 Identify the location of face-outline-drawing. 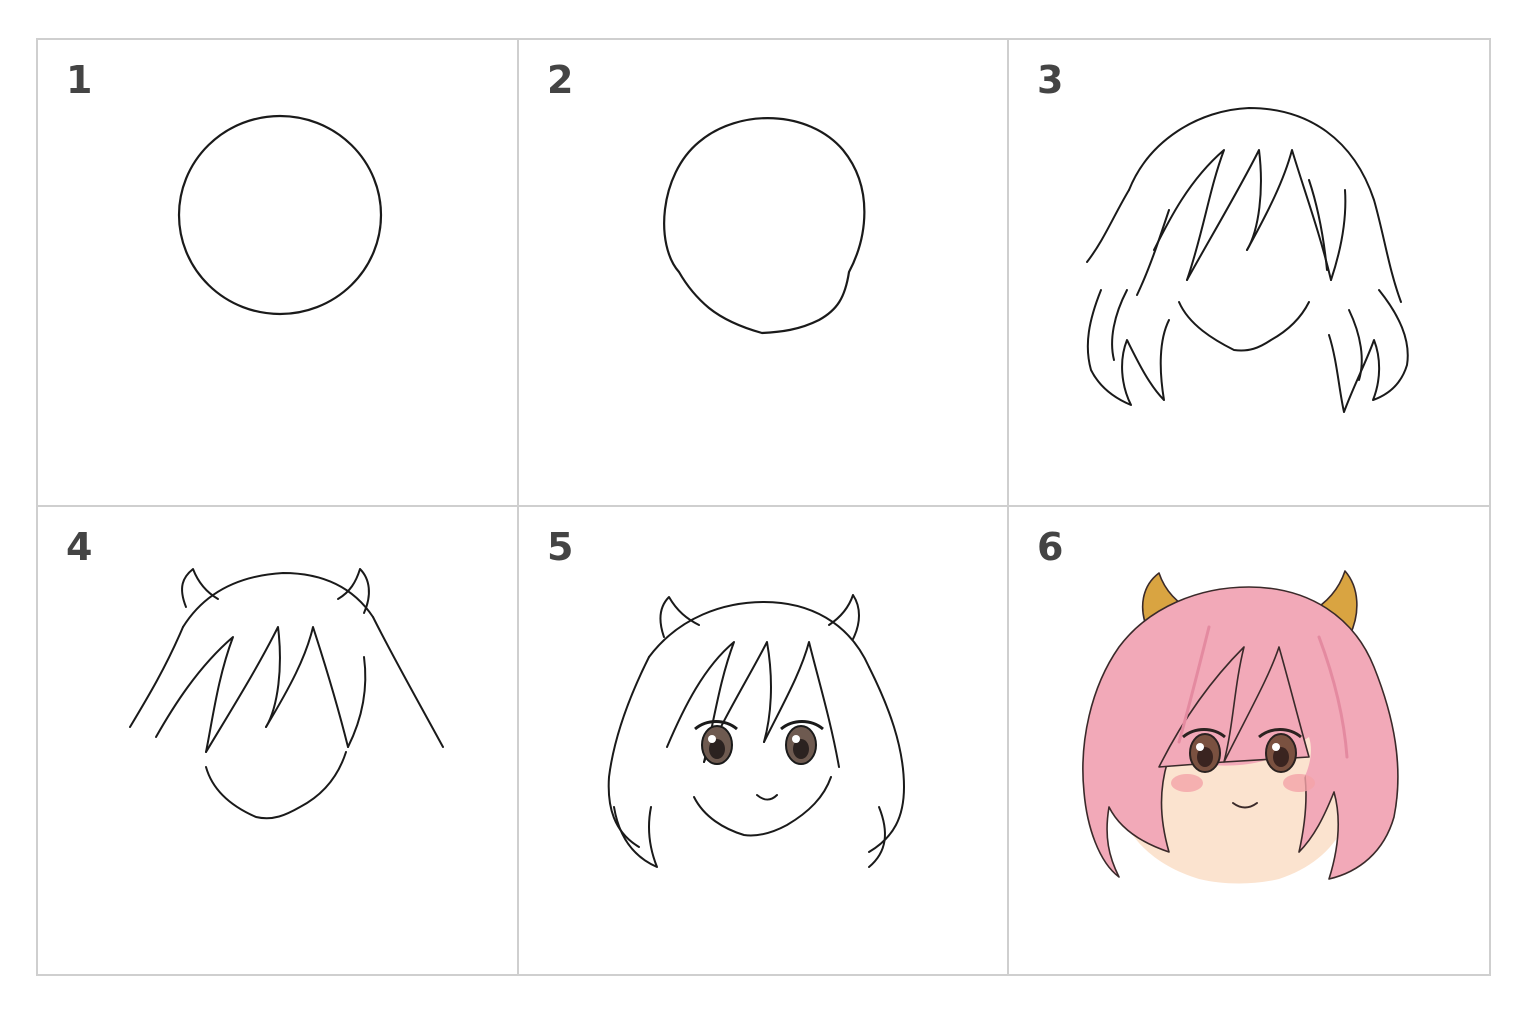
(764, 273).